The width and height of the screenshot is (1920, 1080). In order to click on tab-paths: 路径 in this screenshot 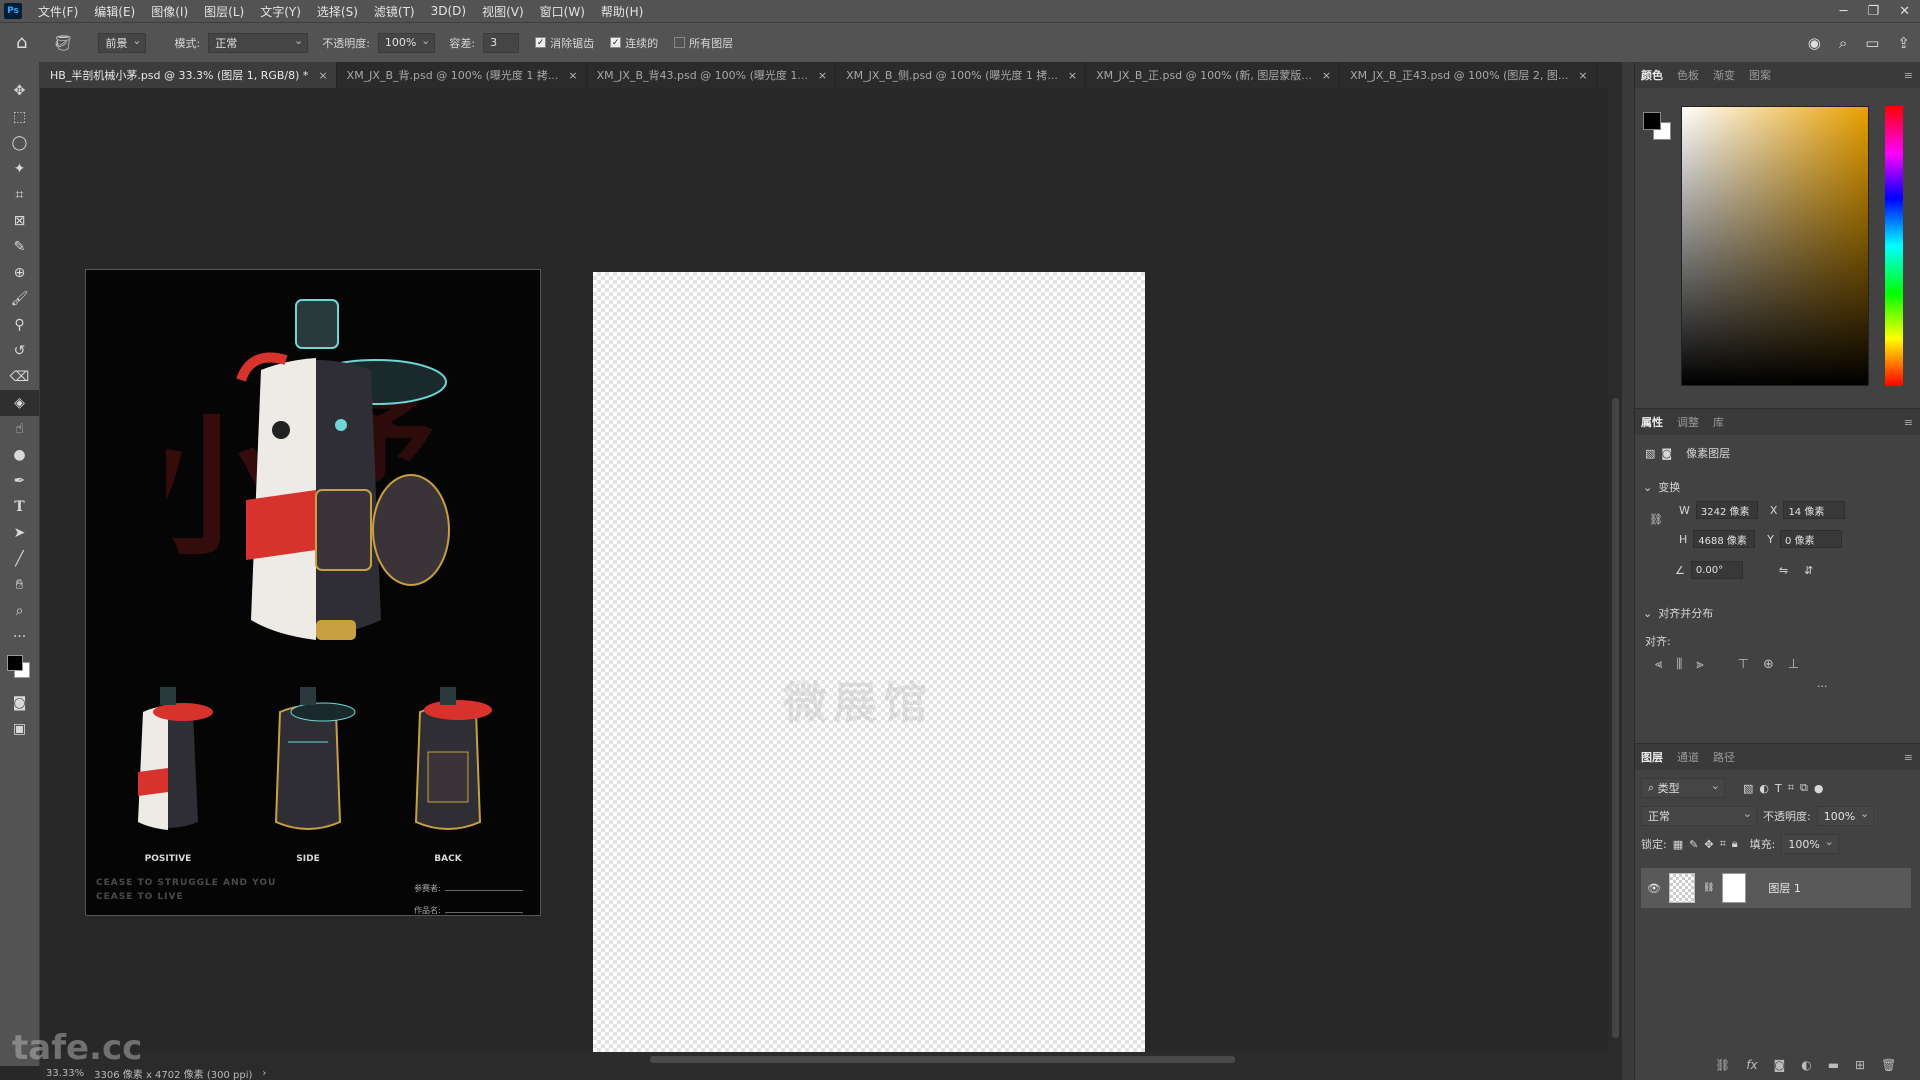, I will do `click(1724, 757)`.